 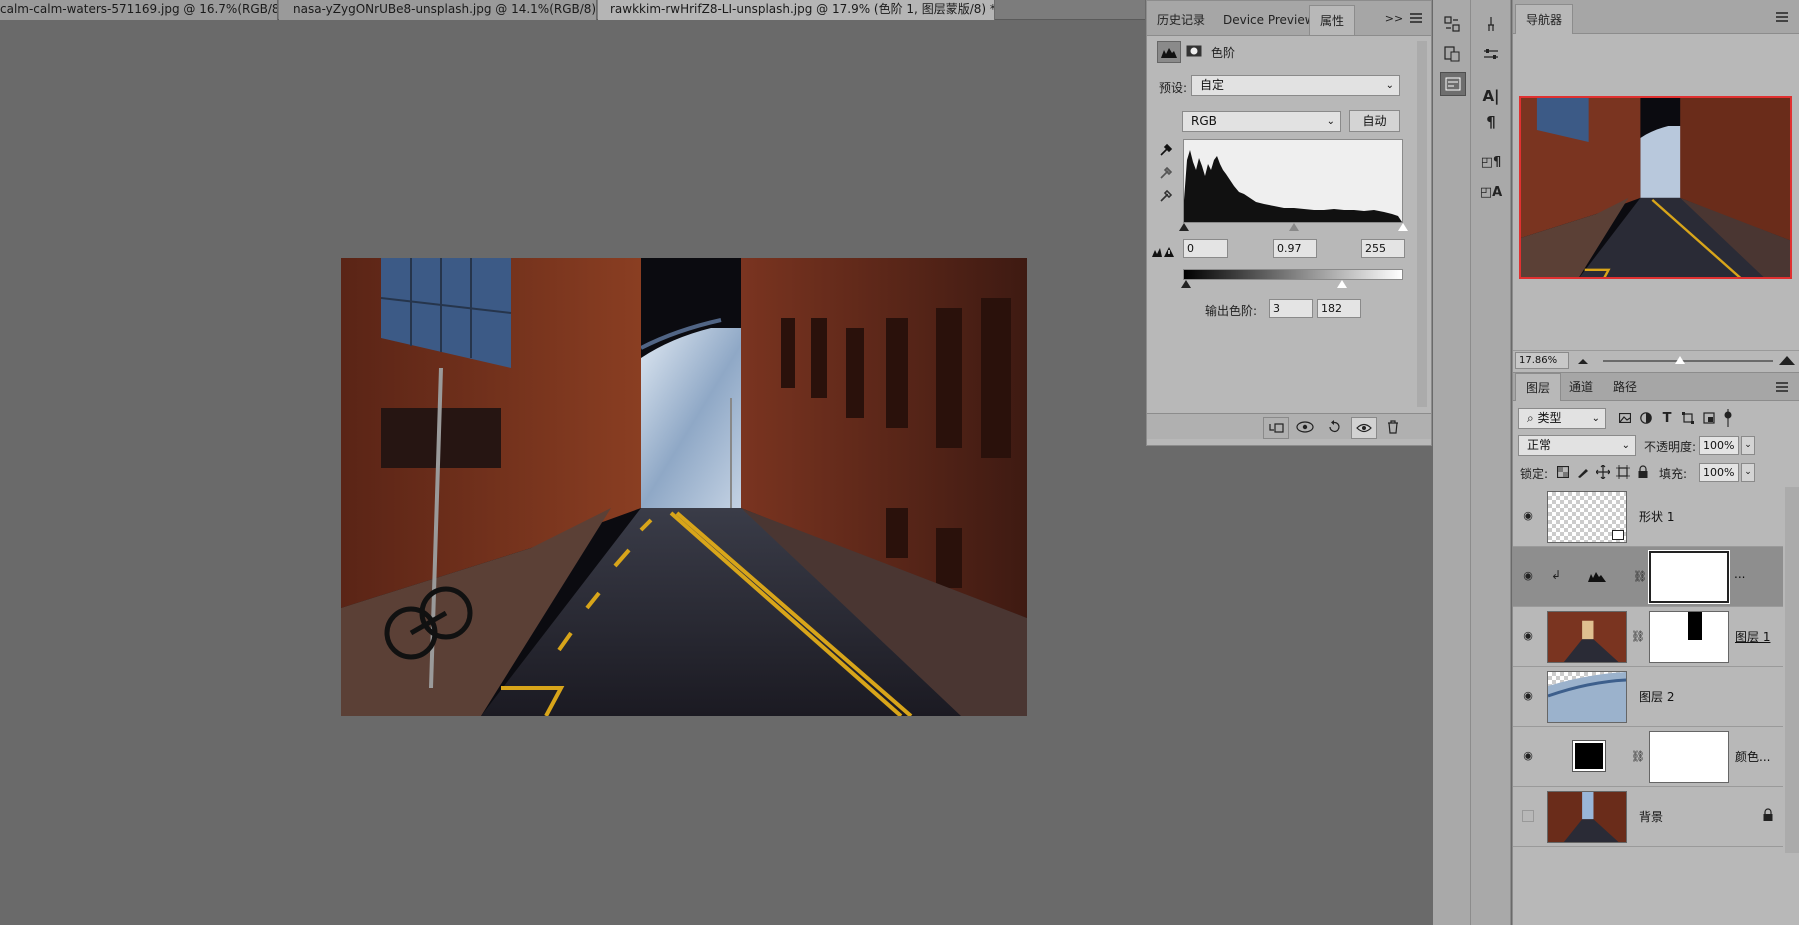 What do you see at coordinates (1166, 196) in the screenshot?
I see `white-point-eyedropper-icon` at bounding box center [1166, 196].